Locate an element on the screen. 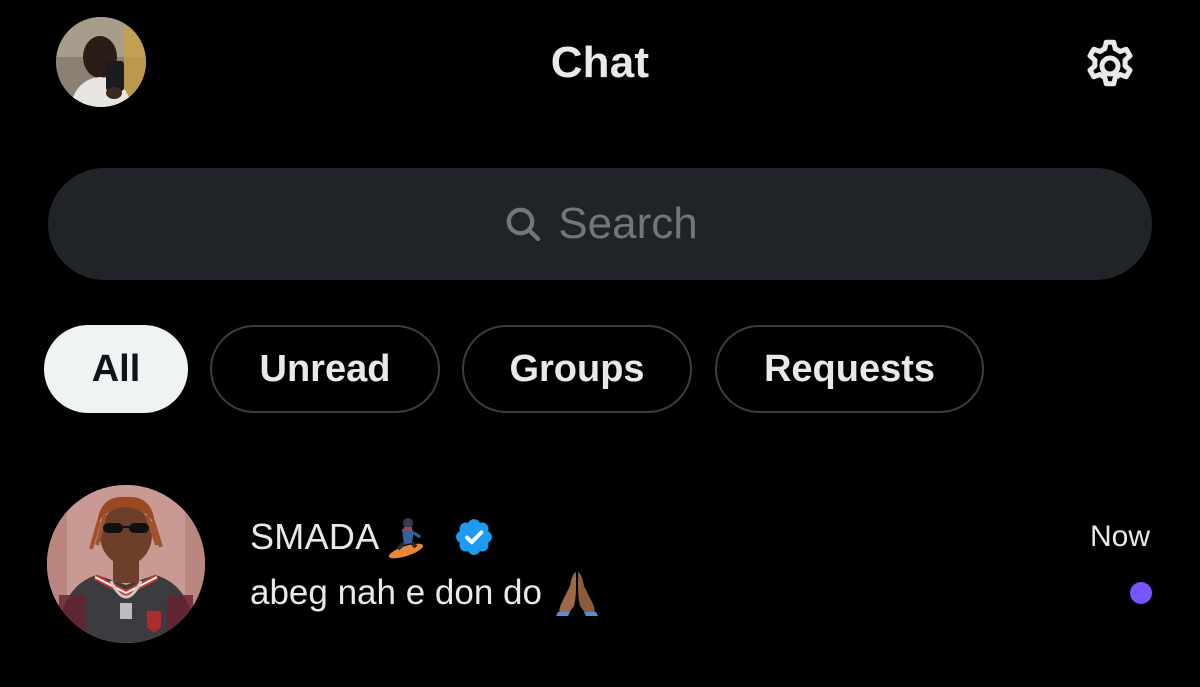 The width and height of the screenshot is (1200, 687). folded-hands-emoji-icon is located at coordinates (577, 593).